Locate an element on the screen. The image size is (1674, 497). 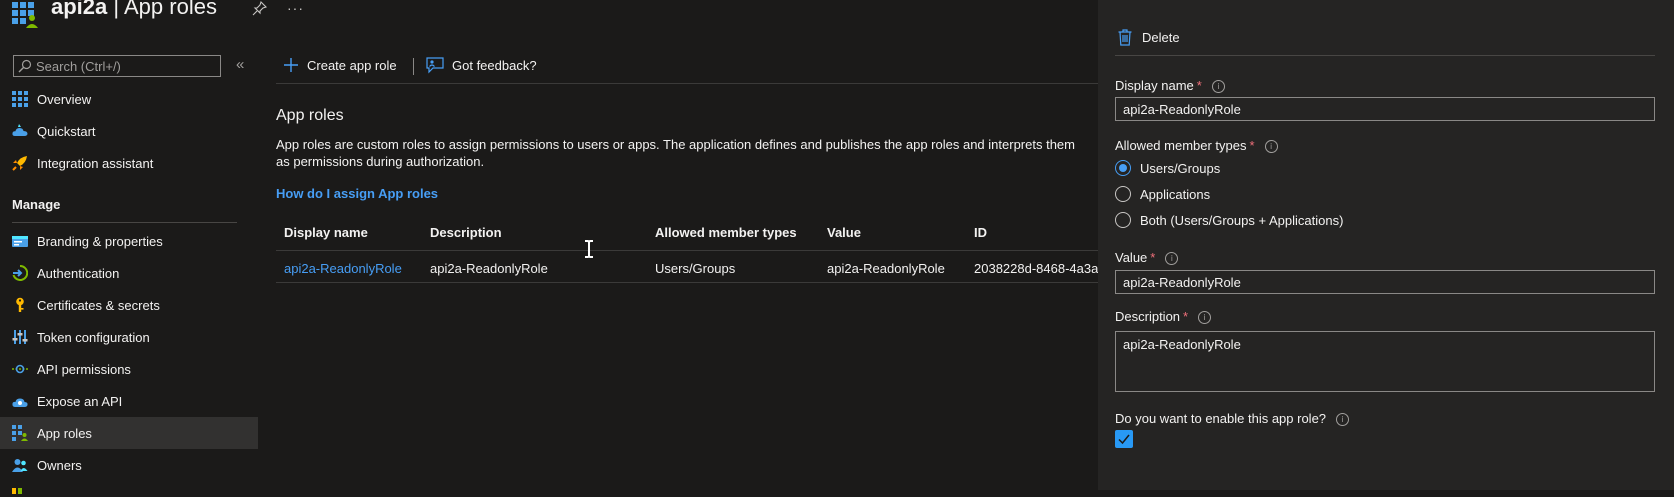
column-header-allowed-member-types: Allowed member types is located at coordinates (726, 232).